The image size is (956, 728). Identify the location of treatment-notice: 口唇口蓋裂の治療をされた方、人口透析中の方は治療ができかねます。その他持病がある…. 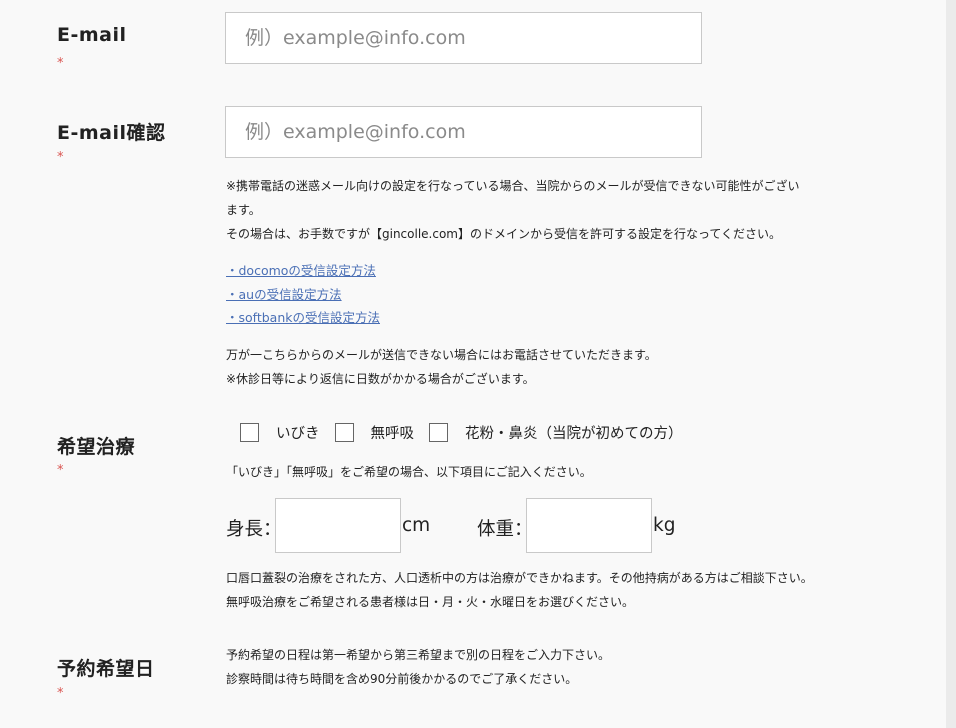
(519, 590).